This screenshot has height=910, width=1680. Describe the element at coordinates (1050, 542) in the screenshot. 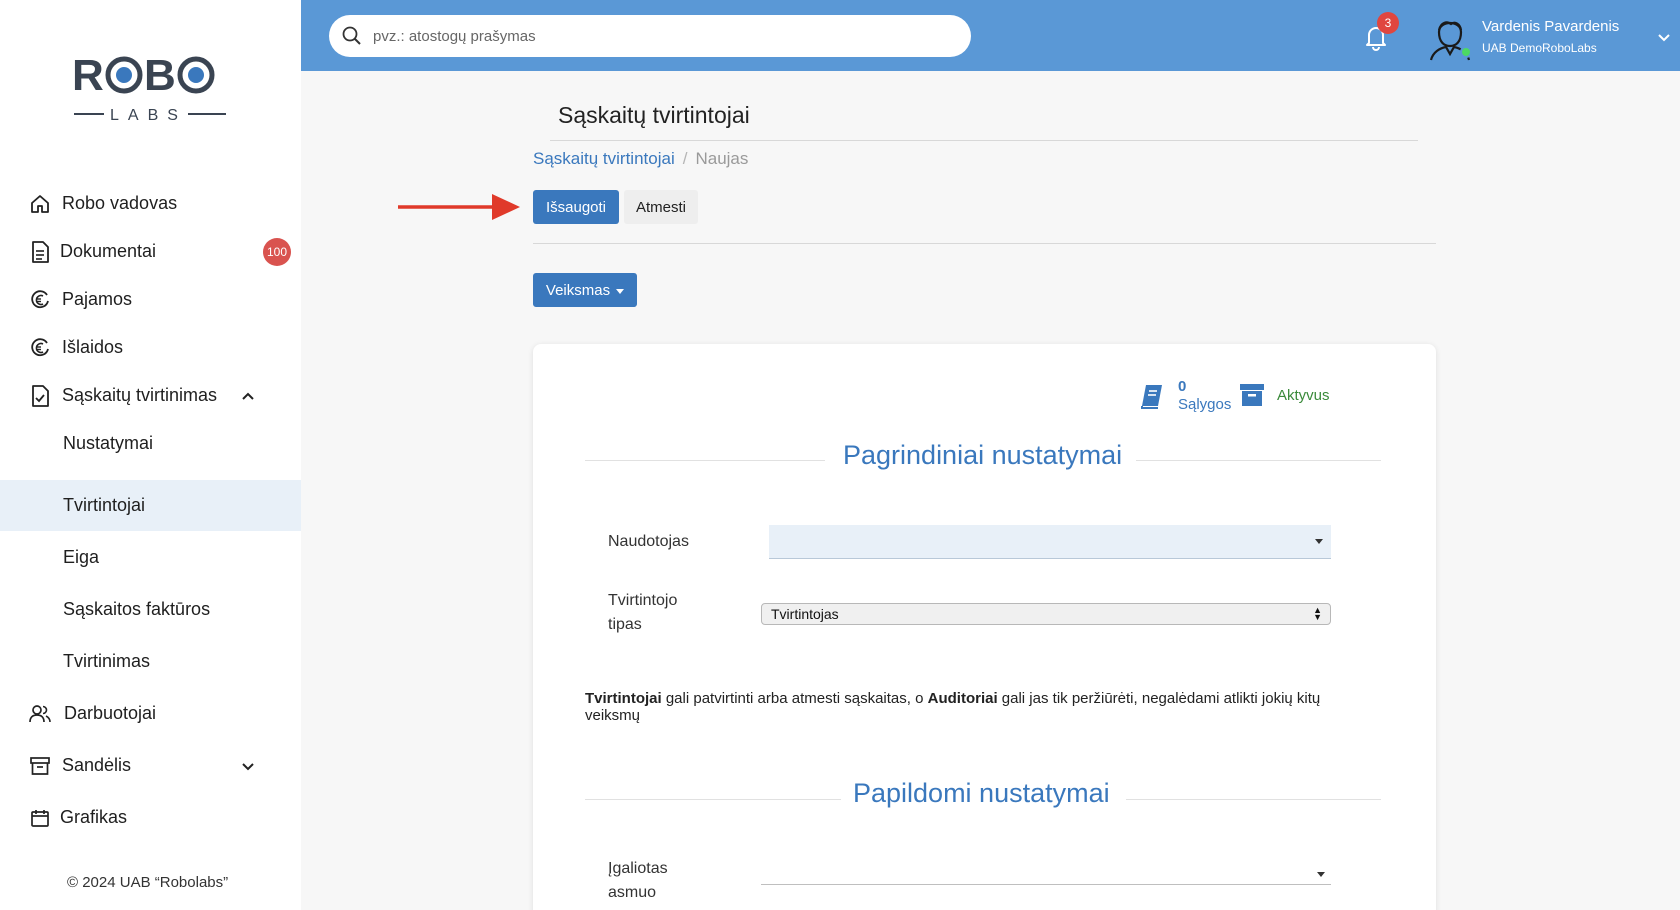

I see `user-select` at that location.